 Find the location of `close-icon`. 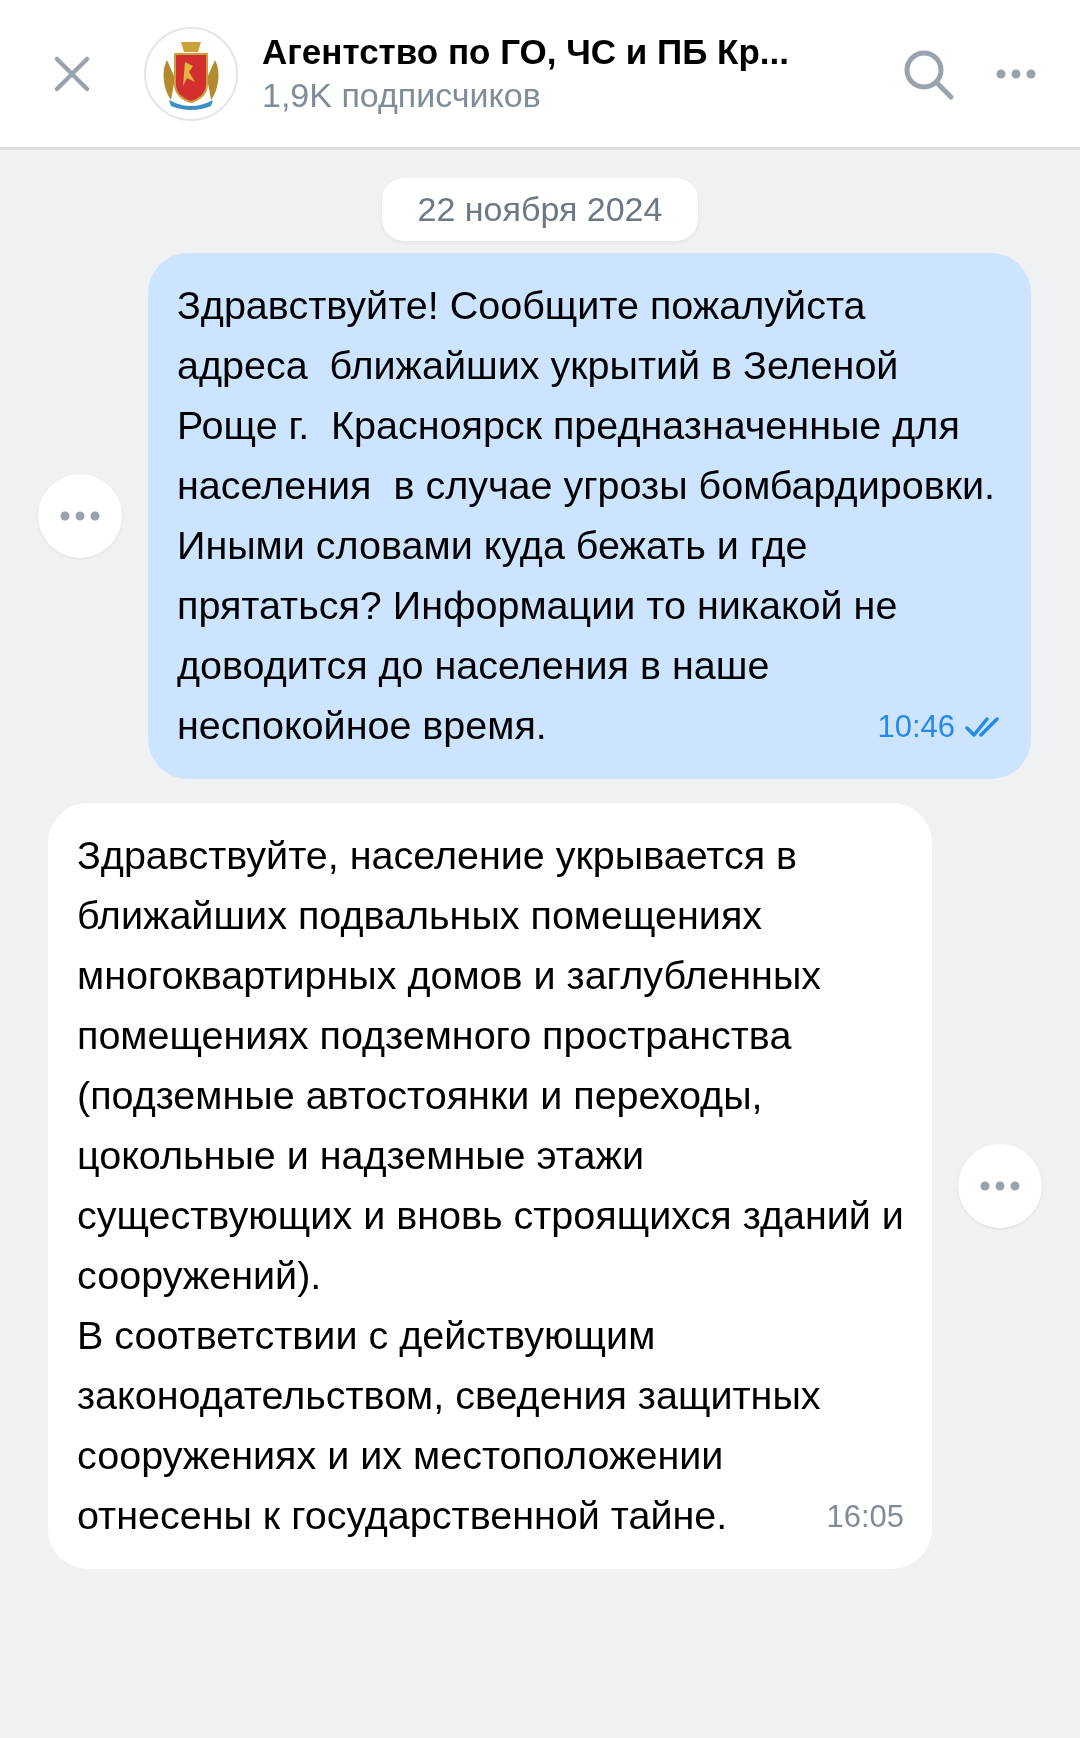

close-icon is located at coordinates (72, 73).